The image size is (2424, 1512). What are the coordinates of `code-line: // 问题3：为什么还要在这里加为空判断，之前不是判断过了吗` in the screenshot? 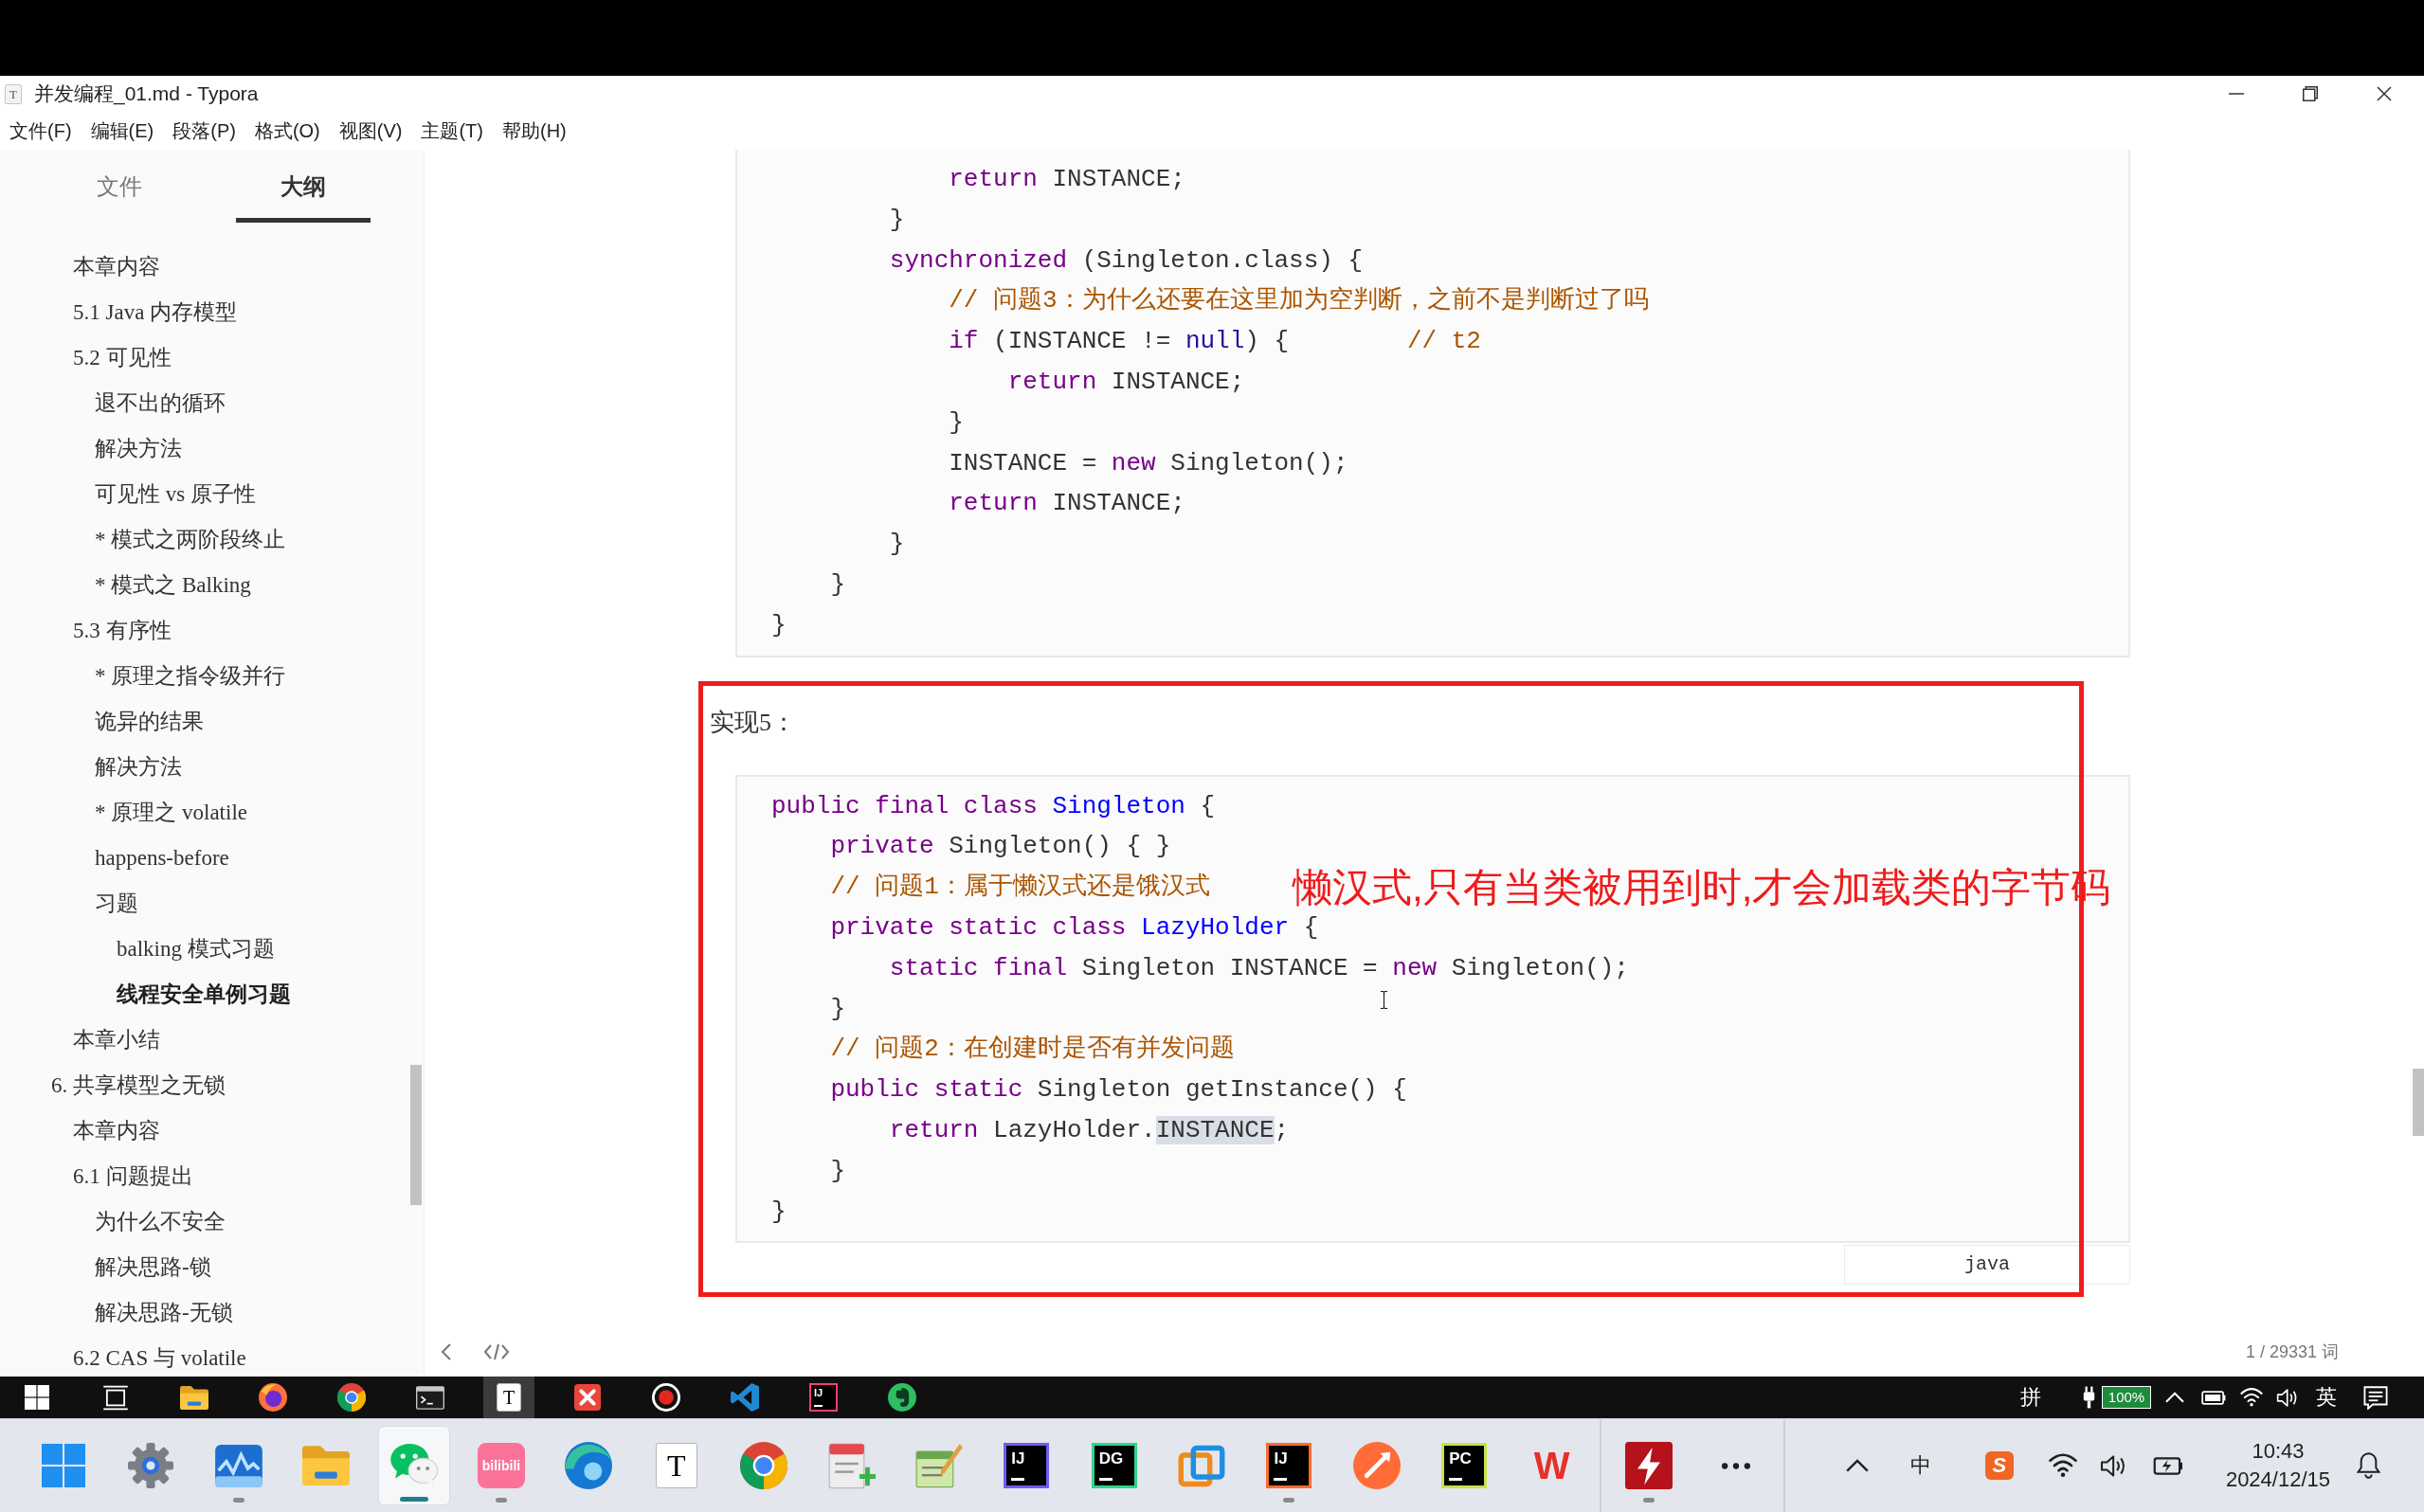 It's located at (1298, 301).